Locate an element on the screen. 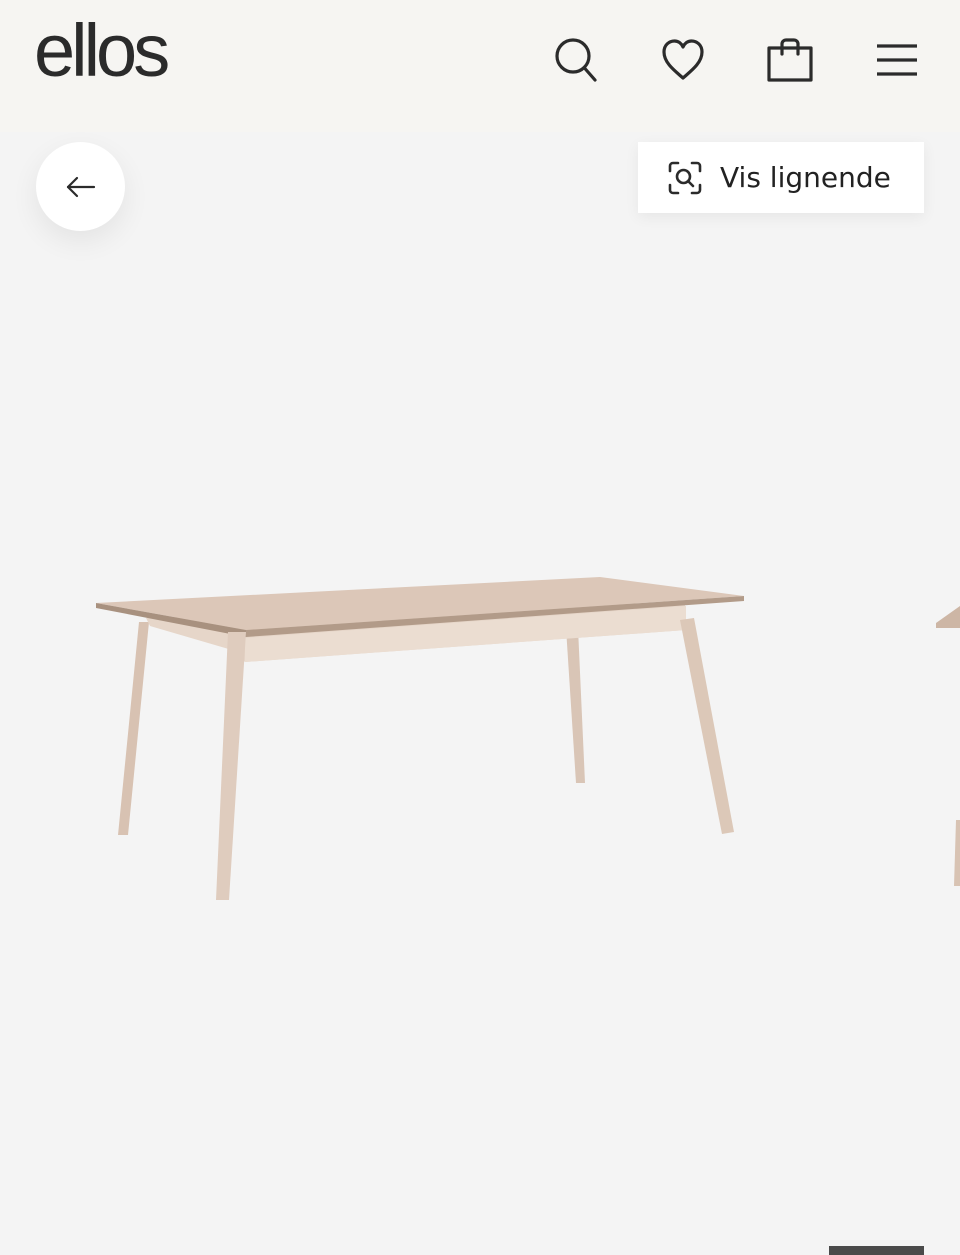  wishlist-button is located at coordinates (683, 60).